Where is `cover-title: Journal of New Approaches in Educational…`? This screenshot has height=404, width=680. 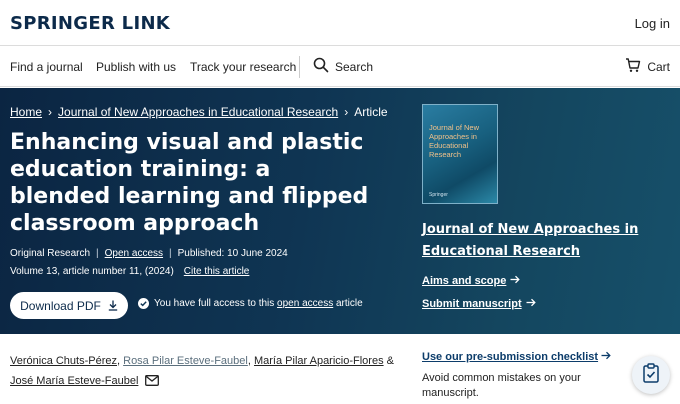
cover-title: Journal of New Approaches in Educational… is located at coordinates (454, 141).